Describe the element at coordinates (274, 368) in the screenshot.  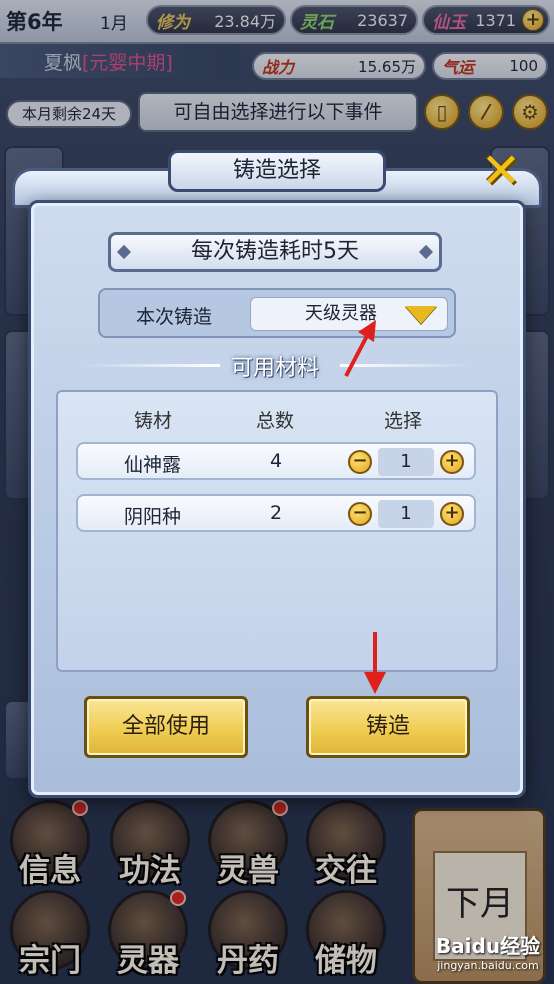
I see `materials-title: 可用材料` at that location.